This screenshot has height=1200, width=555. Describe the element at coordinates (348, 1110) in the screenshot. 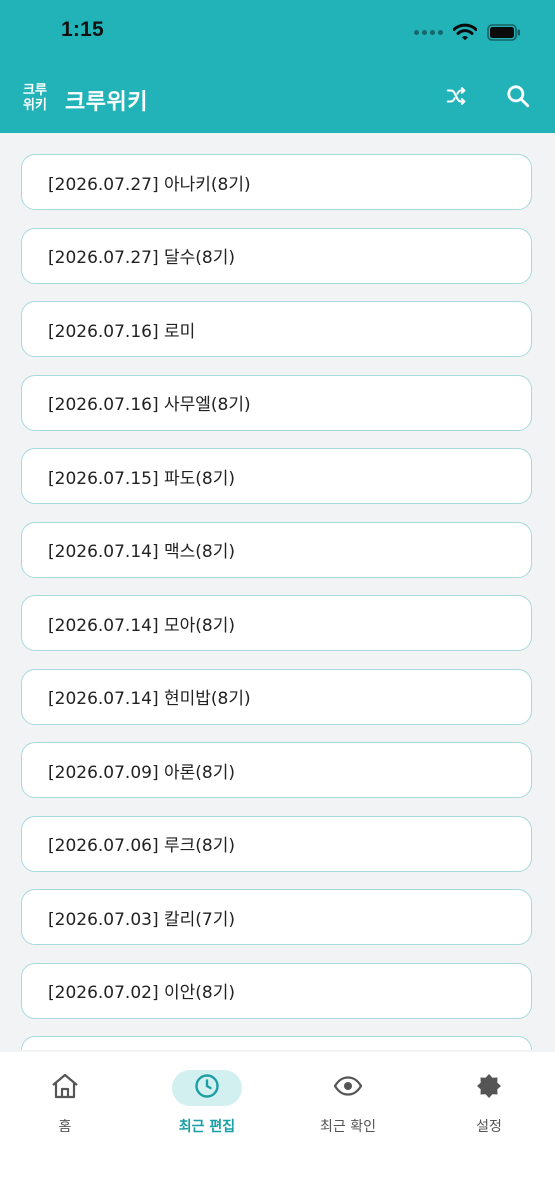

I see `nav-recent-views: 최근 확인` at that location.